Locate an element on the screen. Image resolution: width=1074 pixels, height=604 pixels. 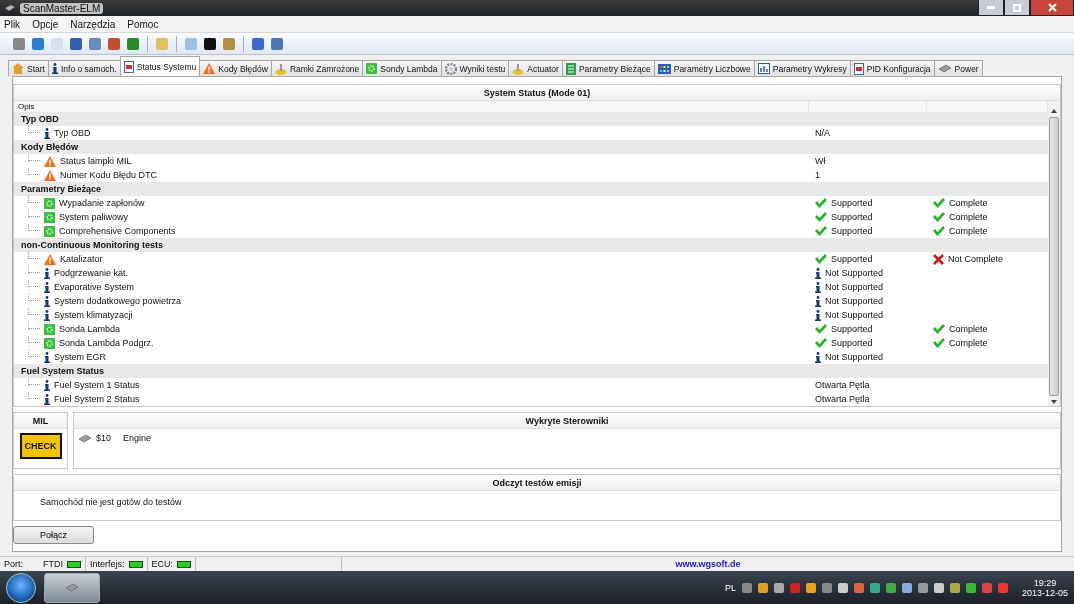
table-row: Fuel System 1 Status Otwarta Pętla is located at coordinates (531, 385).